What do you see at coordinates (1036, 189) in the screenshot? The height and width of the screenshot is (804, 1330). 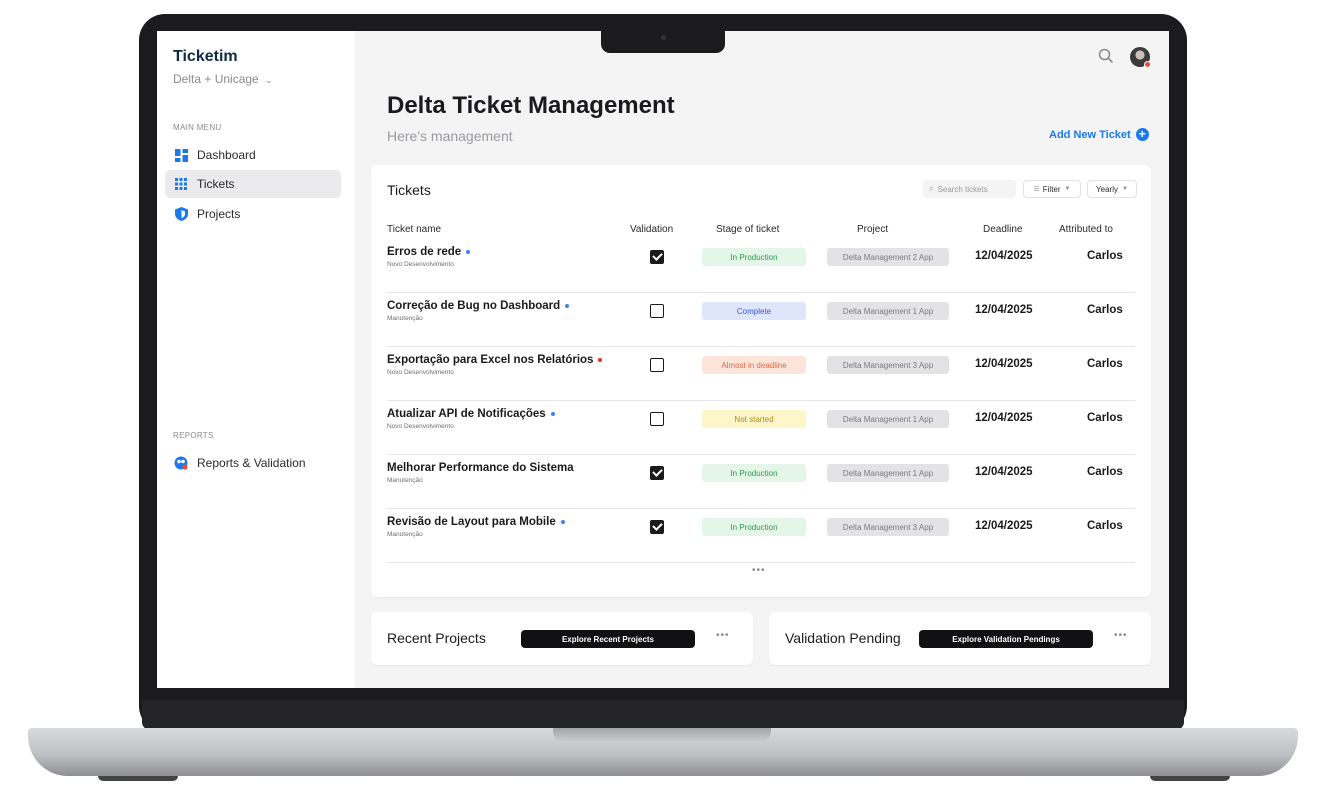 I see `filter-icon: ☰` at bounding box center [1036, 189].